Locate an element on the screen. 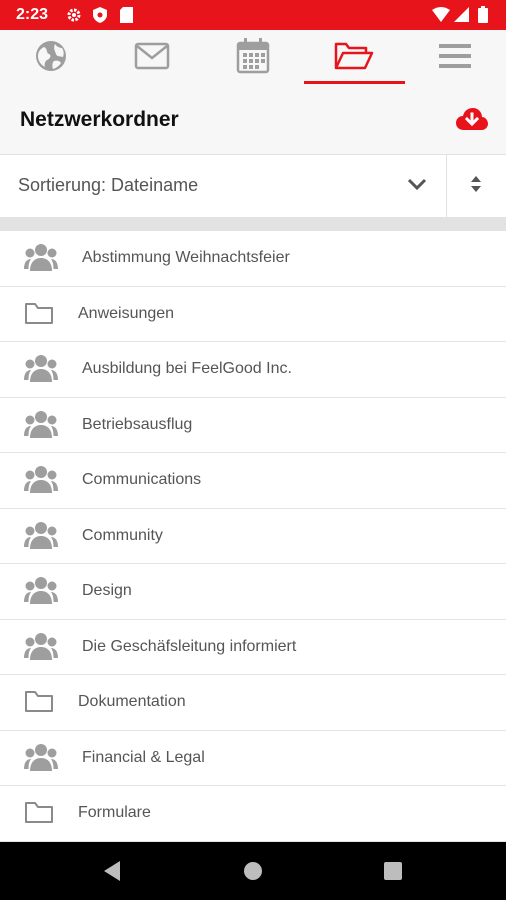  list-item: Abstimmung Weihnachtsfeier is located at coordinates (253, 259).